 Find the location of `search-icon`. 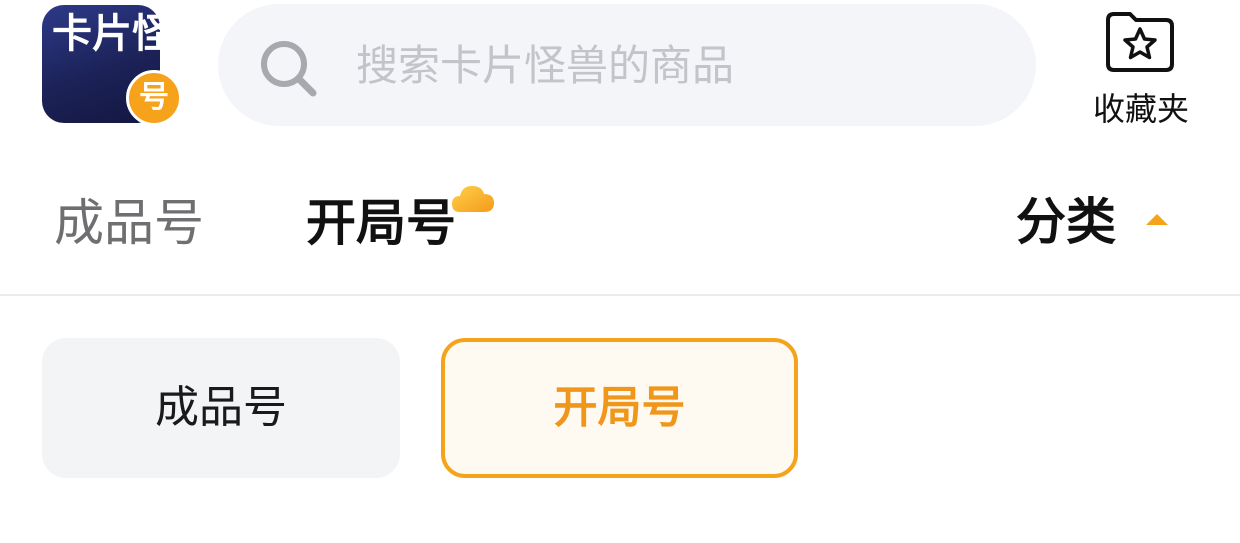

search-icon is located at coordinates (289, 69).